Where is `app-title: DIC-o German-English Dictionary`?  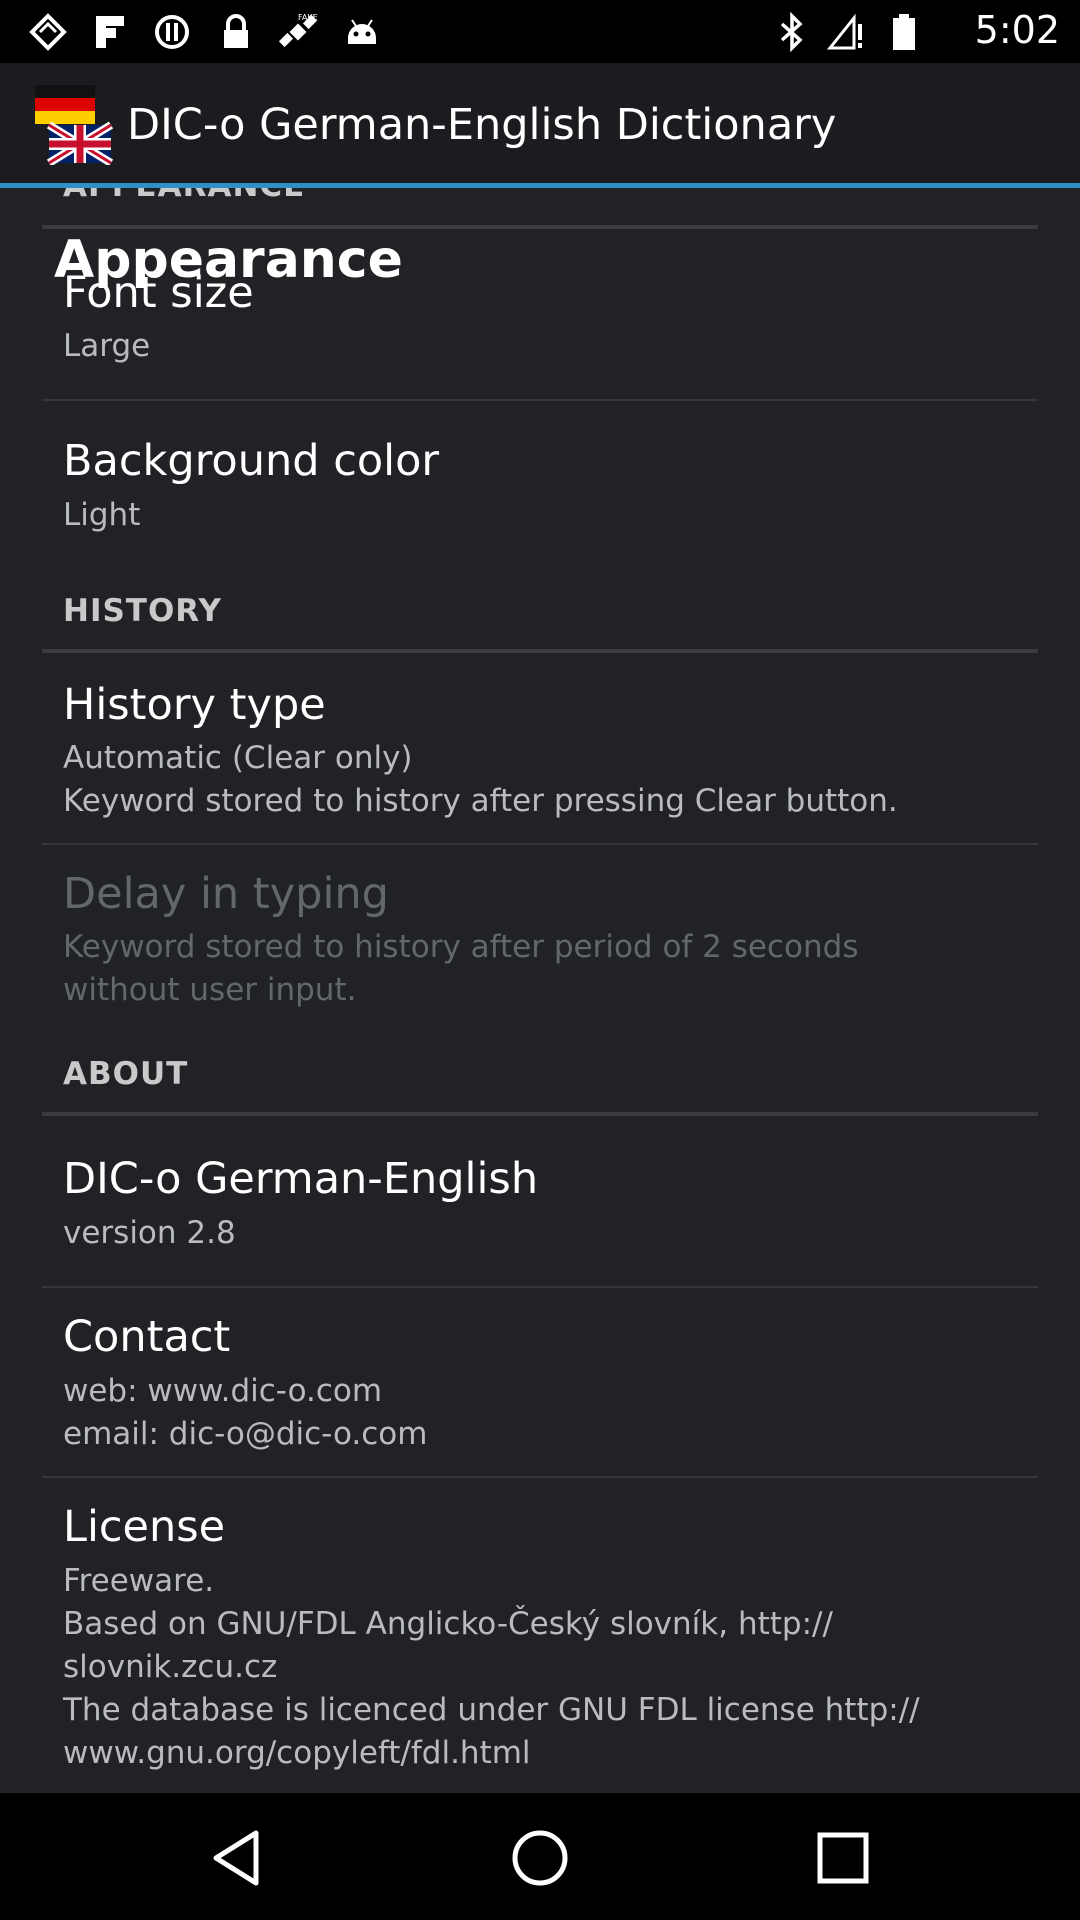
app-title: DIC-o German-English Dictionary is located at coordinates (482, 125).